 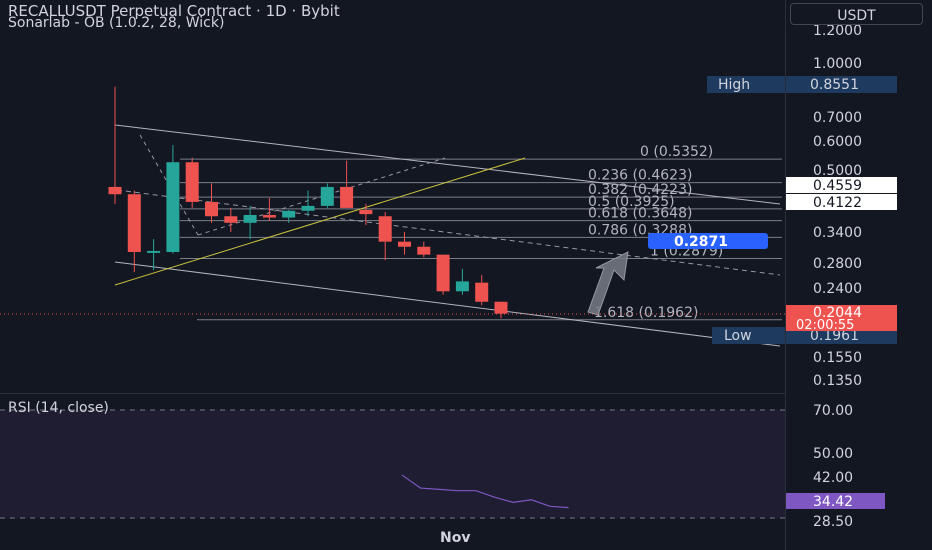 I want to click on current-price-tag: 0.2044 02:00:55, so click(x=841, y=319).